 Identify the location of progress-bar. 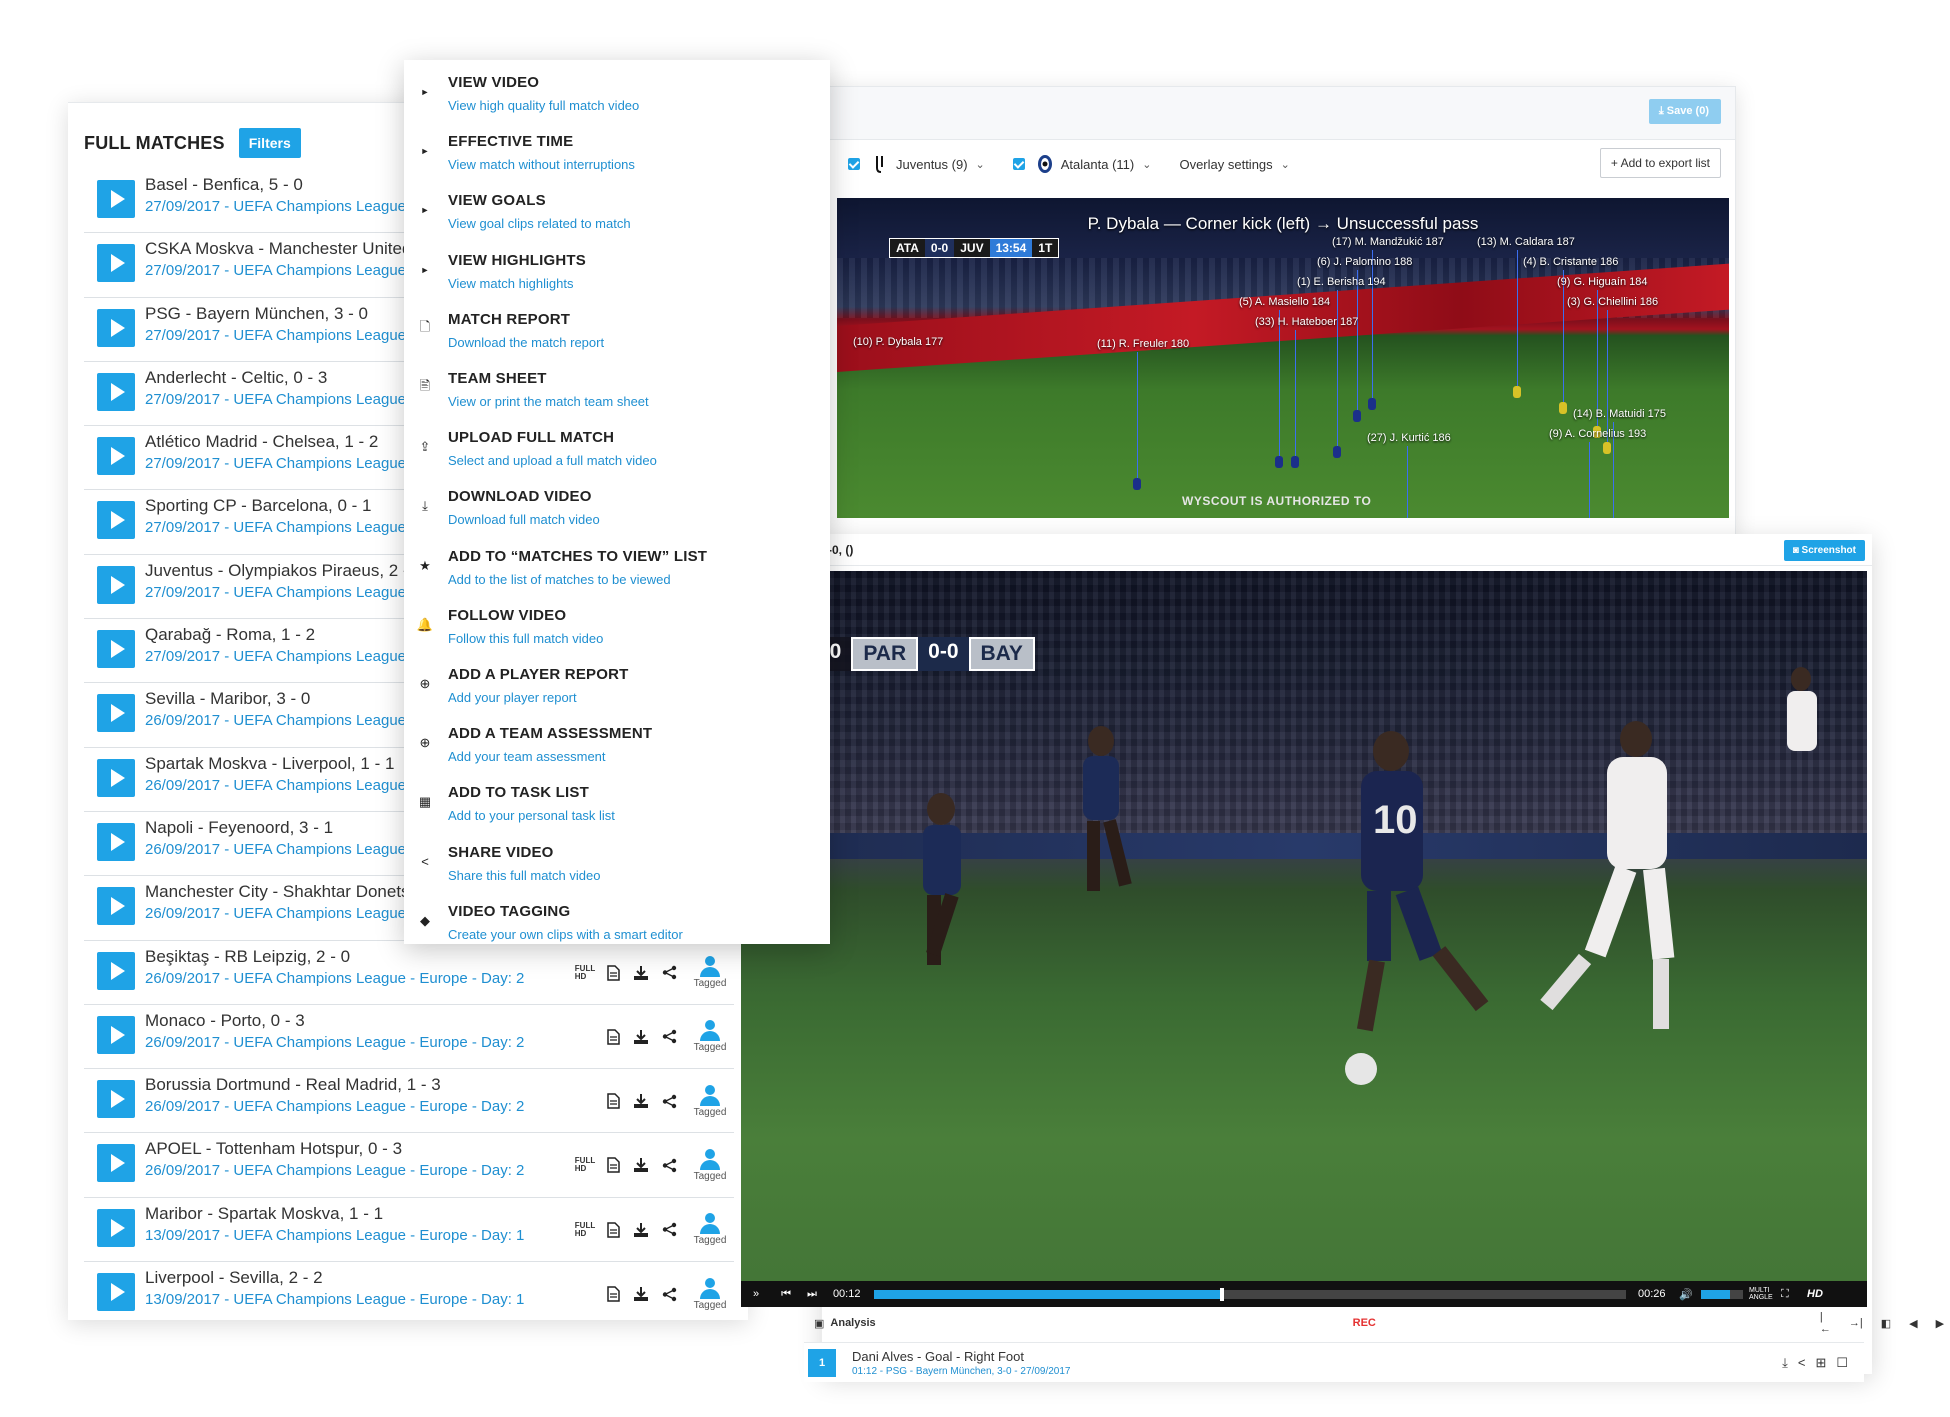
(1250, 1294).